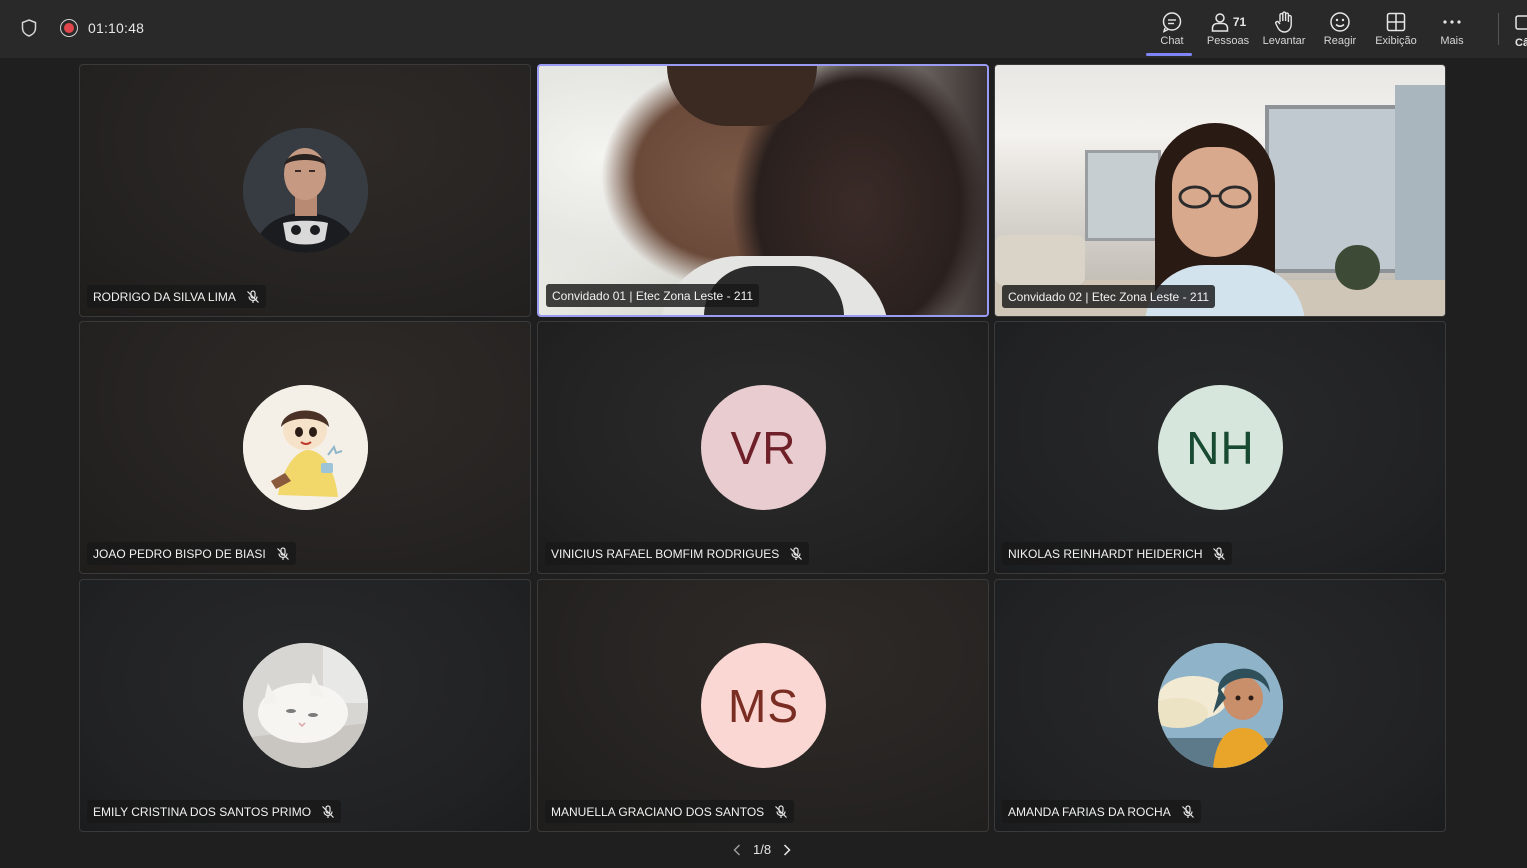 This screenshot has width=1527, height=868. I want to click on view-button: Exibição, so click(1396, 29).